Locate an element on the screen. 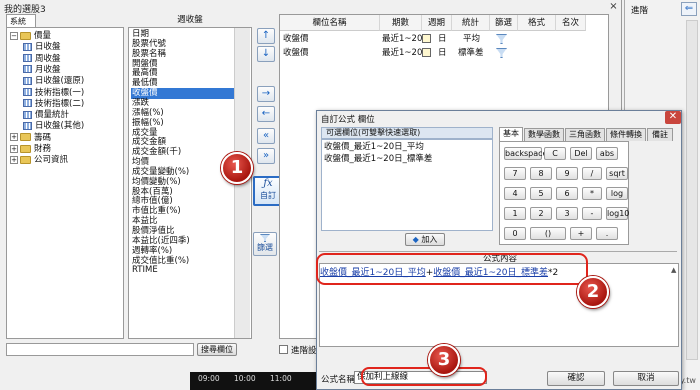 The height and width of the screenshot is (390, 700). formula-name-label: 公式名稱 is located at coordinates (338, 380).